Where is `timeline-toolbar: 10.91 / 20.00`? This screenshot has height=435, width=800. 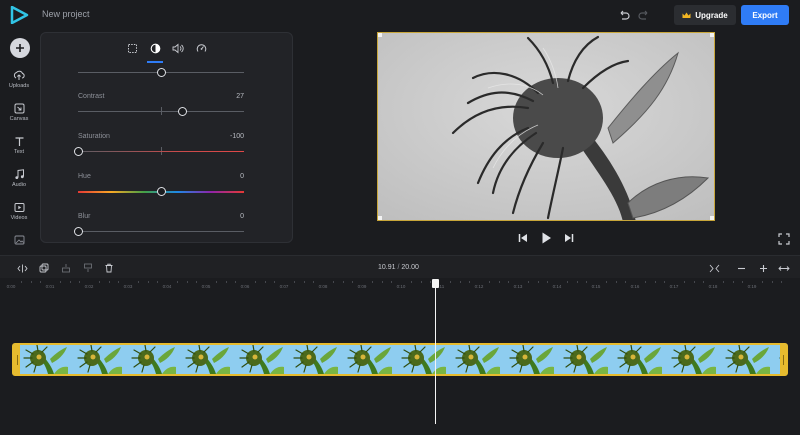 timeline-toolbar: 10.91 / 20.00 is located at coordinates (400, 266).